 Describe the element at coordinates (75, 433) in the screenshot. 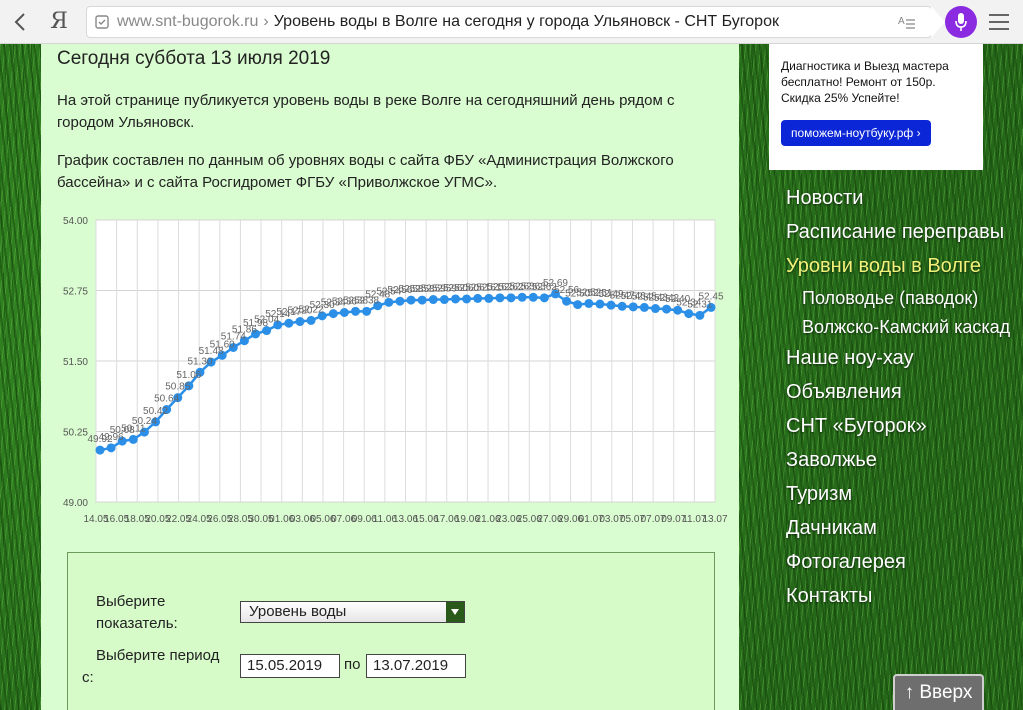

I see `y-tick-label: 50.25` at that location.